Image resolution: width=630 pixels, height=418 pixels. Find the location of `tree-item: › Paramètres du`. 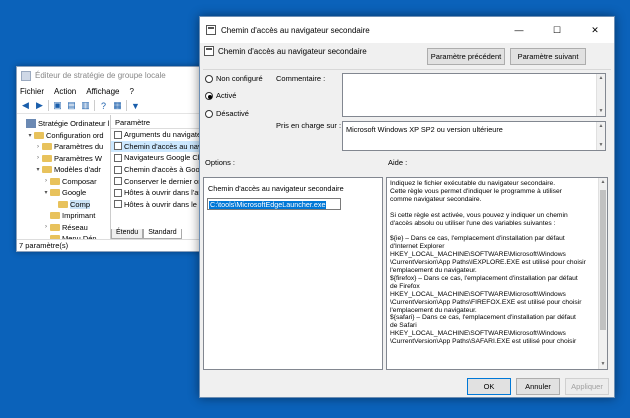

tree-item: › Paramètres du is located at coordinates (63, 147).